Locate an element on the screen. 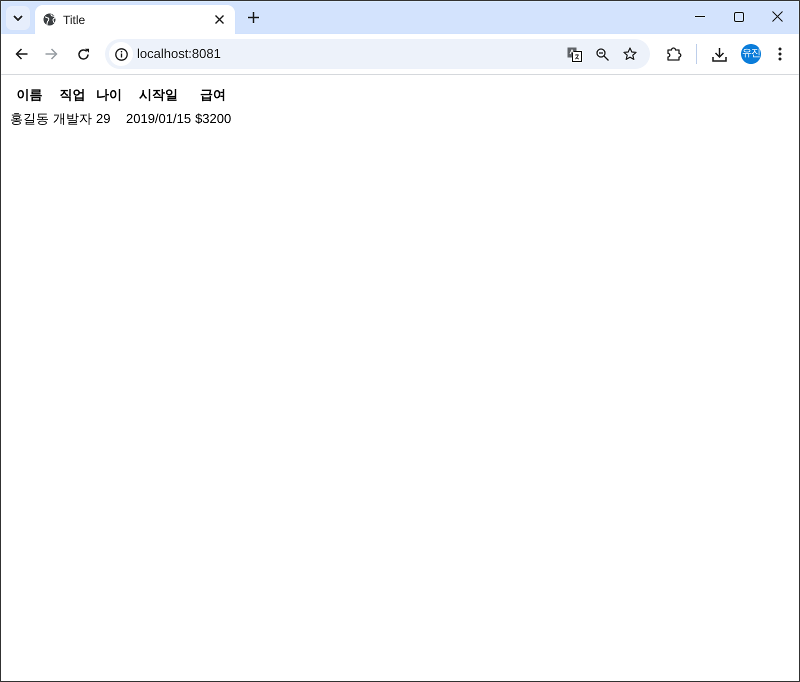 This screenshot has height=682, width=800. star-icon is located at coordinates (630, 54).